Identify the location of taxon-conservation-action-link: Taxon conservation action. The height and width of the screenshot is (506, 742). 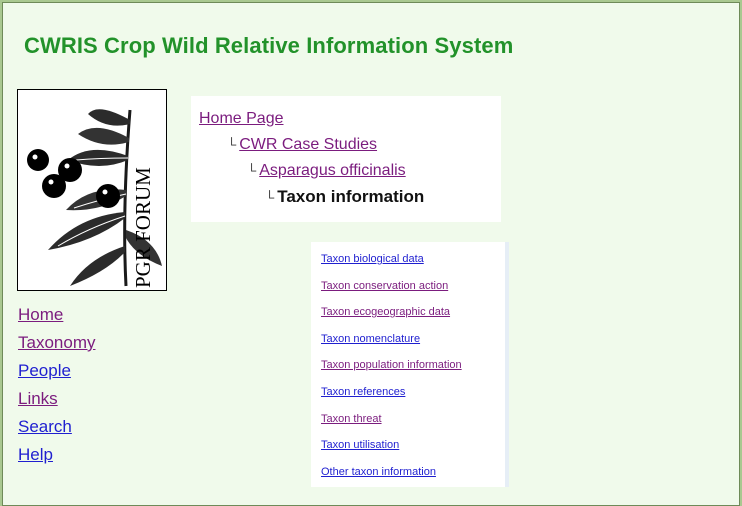
(413, 286).